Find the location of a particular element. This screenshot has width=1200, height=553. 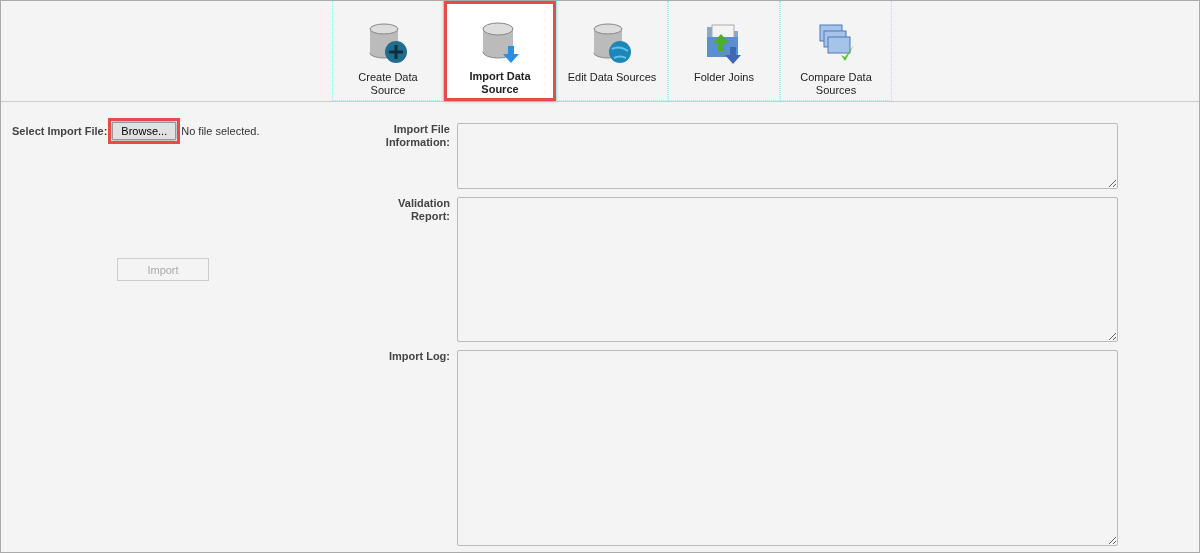

database-plus-icon is located at coordinates (388, 43).